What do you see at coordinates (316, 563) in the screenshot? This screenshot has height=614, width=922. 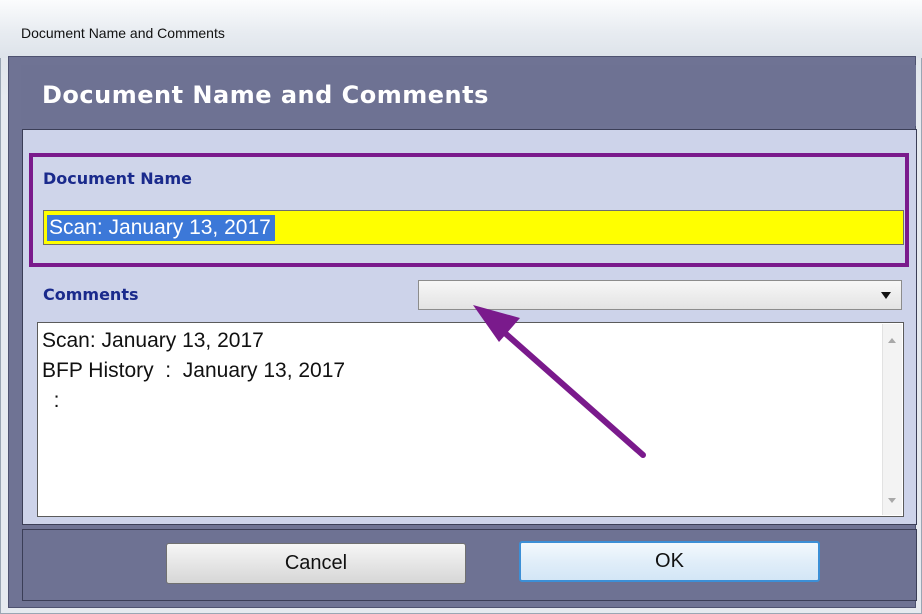 I see `cancel-button: Cancel` at bounding box center [316, 563].